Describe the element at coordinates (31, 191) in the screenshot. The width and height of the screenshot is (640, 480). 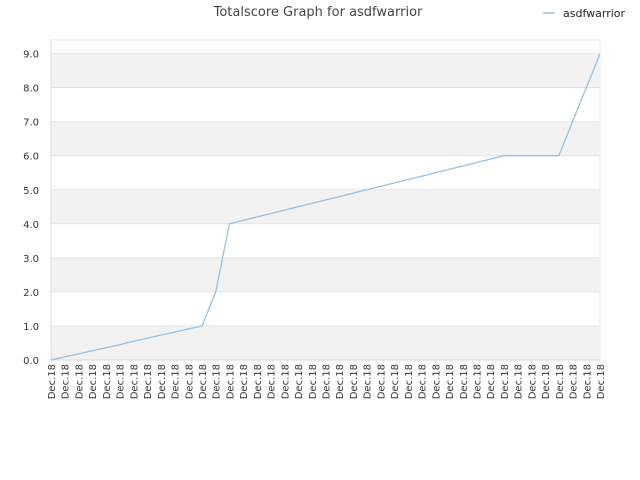
I see `y-tick-label: 5.0` at that location.